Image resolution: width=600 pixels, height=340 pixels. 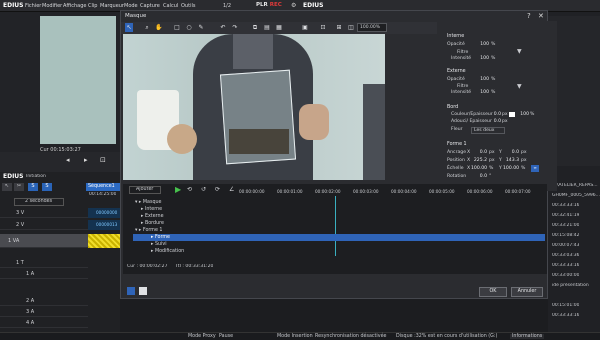 I want to click on time-scale-select: 2 secondes, so click(x=39, y=202).